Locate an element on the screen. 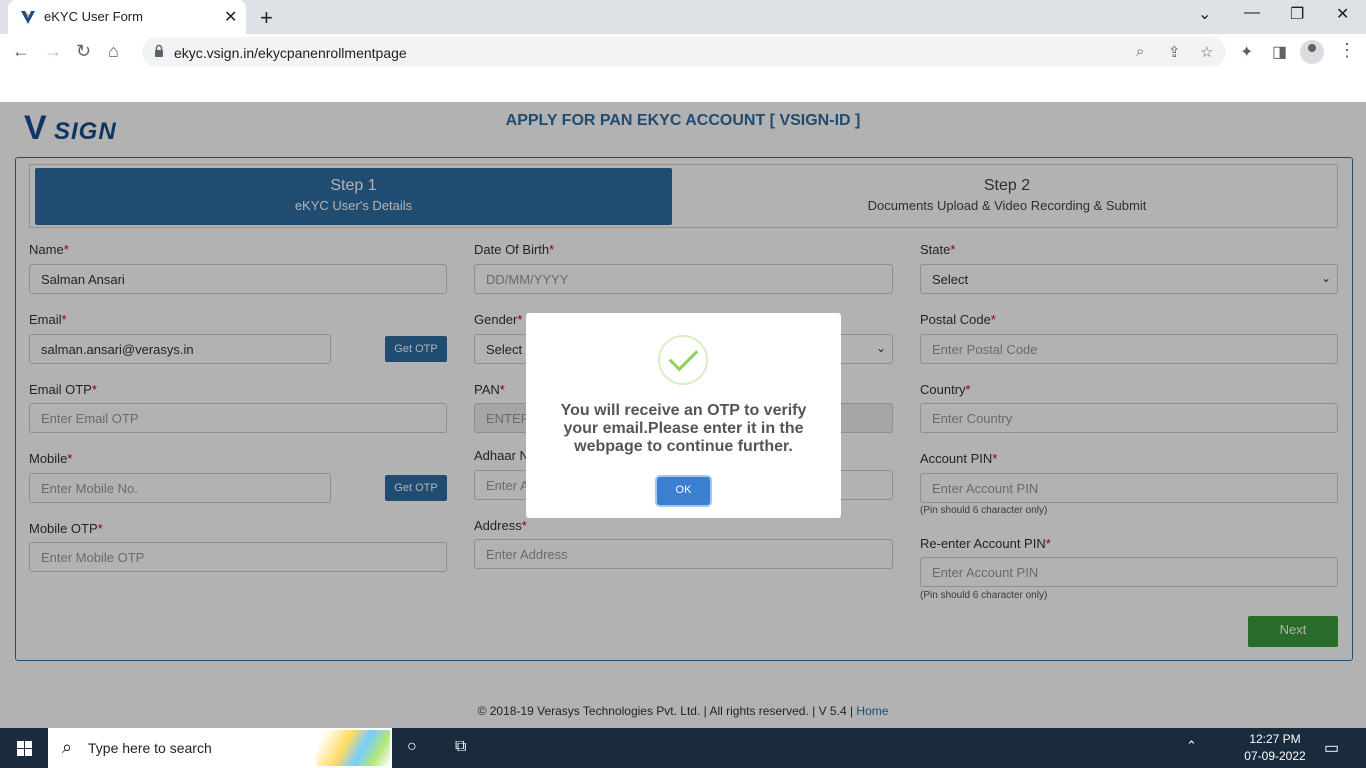 Image resolution: width=1366 pixels, height=768 pixels. browser-tab: eKYC User Form ✕ is located at coordinates (127, 17).